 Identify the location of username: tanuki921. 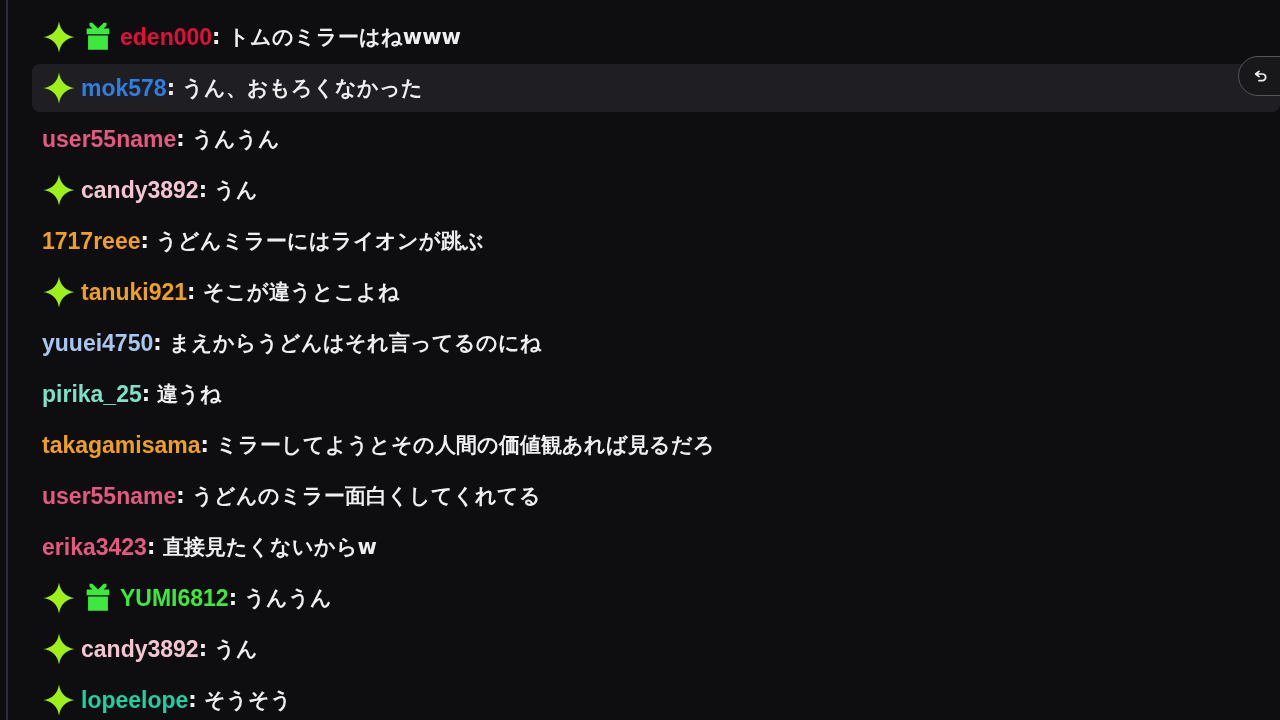
(134, 292).